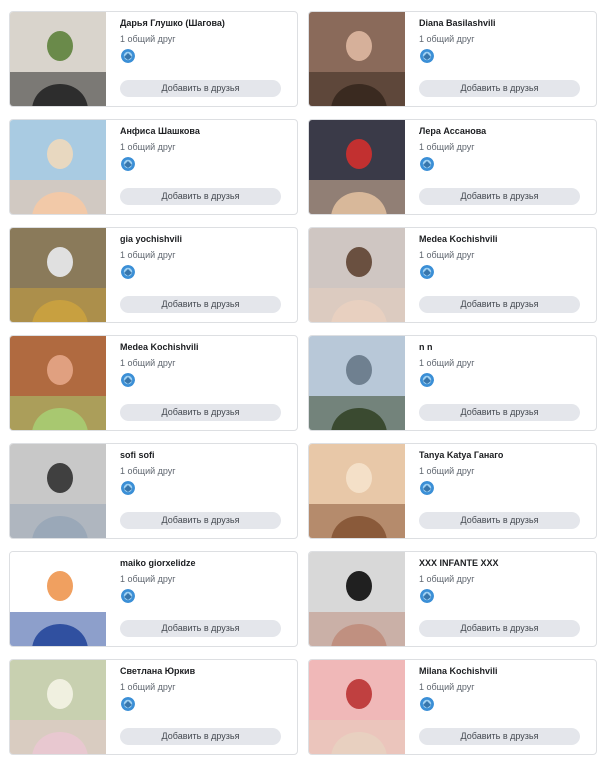 The width and height of the screenshot is (606, 761). I want to click on friend-name: sofi sofi, so click(137, 455).